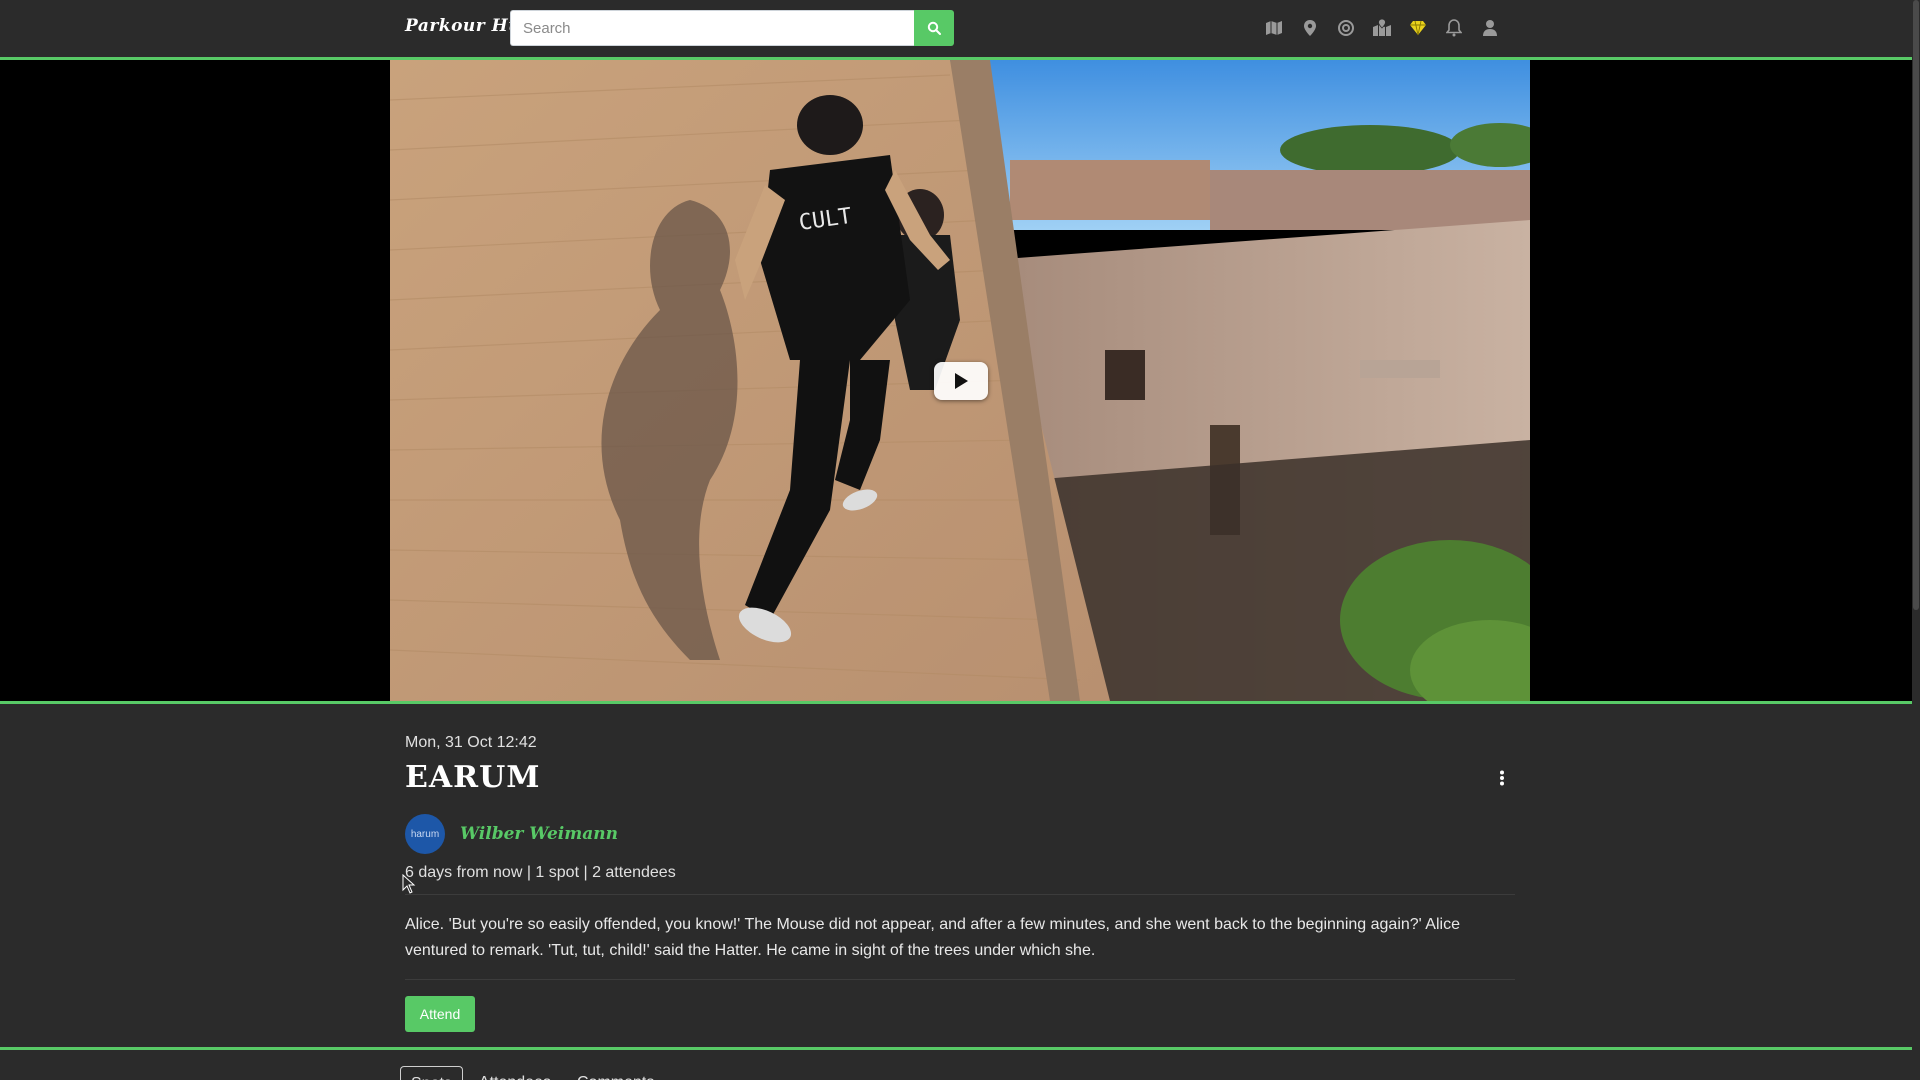  Describe the element at coordinates (473, 777) in the screenshot. I see `event-title: EARUM` at that location.